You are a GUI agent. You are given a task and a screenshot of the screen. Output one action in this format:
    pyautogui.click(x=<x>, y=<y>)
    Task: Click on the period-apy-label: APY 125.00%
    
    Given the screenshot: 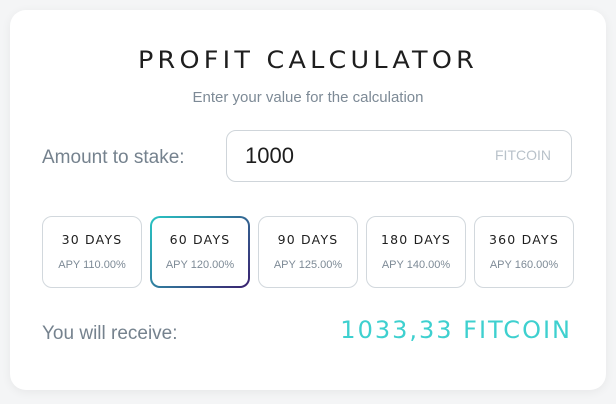 What is the action you would take?
    pyautogui.click(x=308, y=265)
    